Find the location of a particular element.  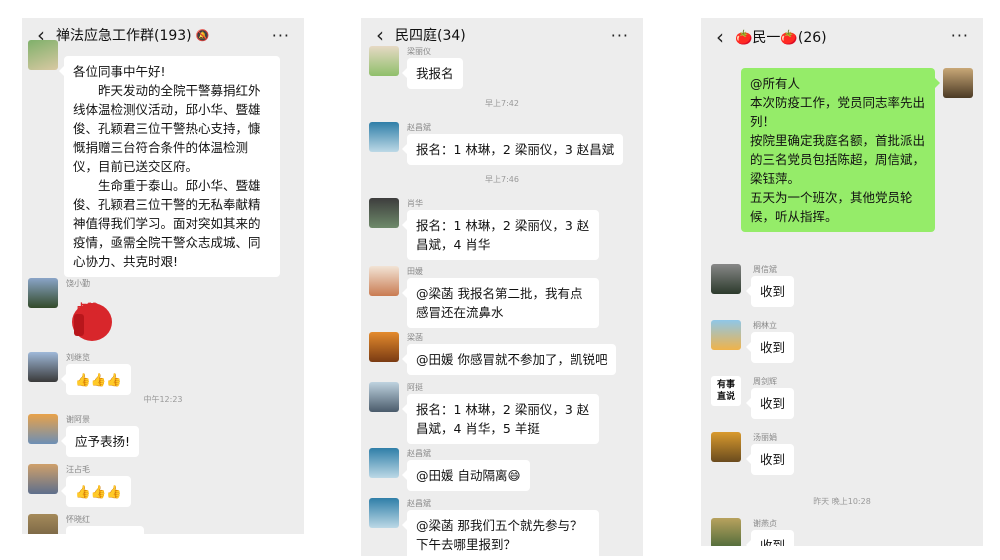

message-bubble: @田媛 你感冒就不参加了，凯锐吧 is located at coordinates (509, 359).